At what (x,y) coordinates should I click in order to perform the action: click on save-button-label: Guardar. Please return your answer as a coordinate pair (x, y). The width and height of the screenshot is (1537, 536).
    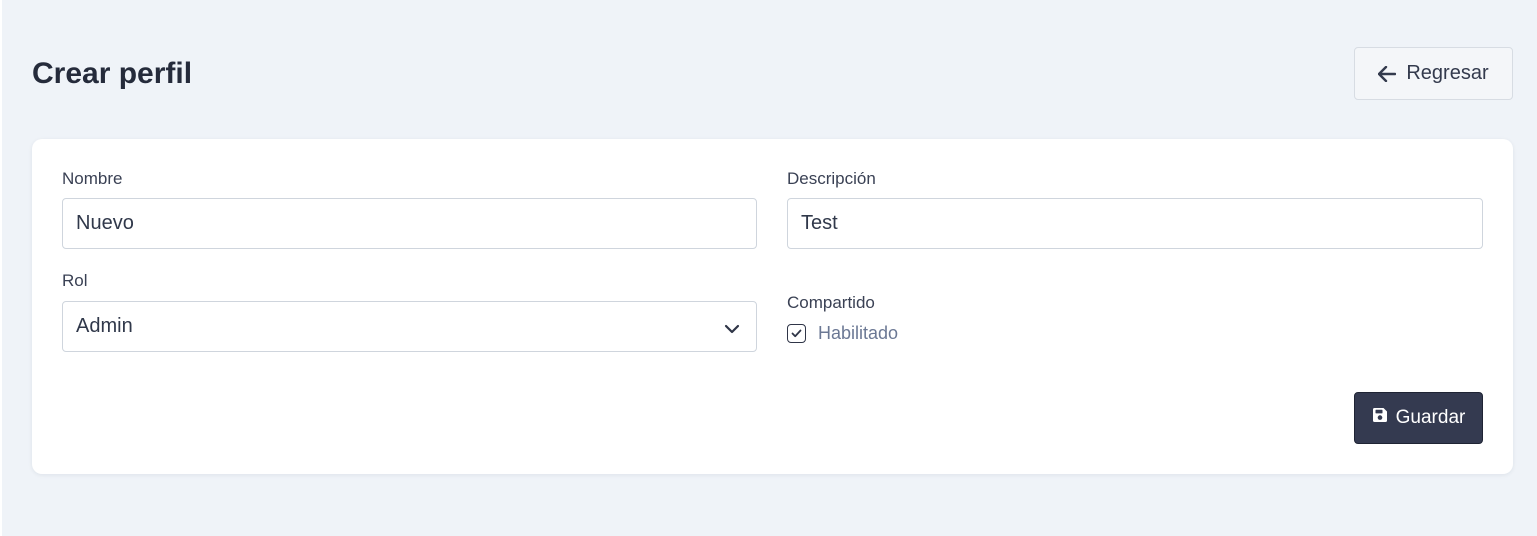
    Looking at the image, I should click on (1430, 417).